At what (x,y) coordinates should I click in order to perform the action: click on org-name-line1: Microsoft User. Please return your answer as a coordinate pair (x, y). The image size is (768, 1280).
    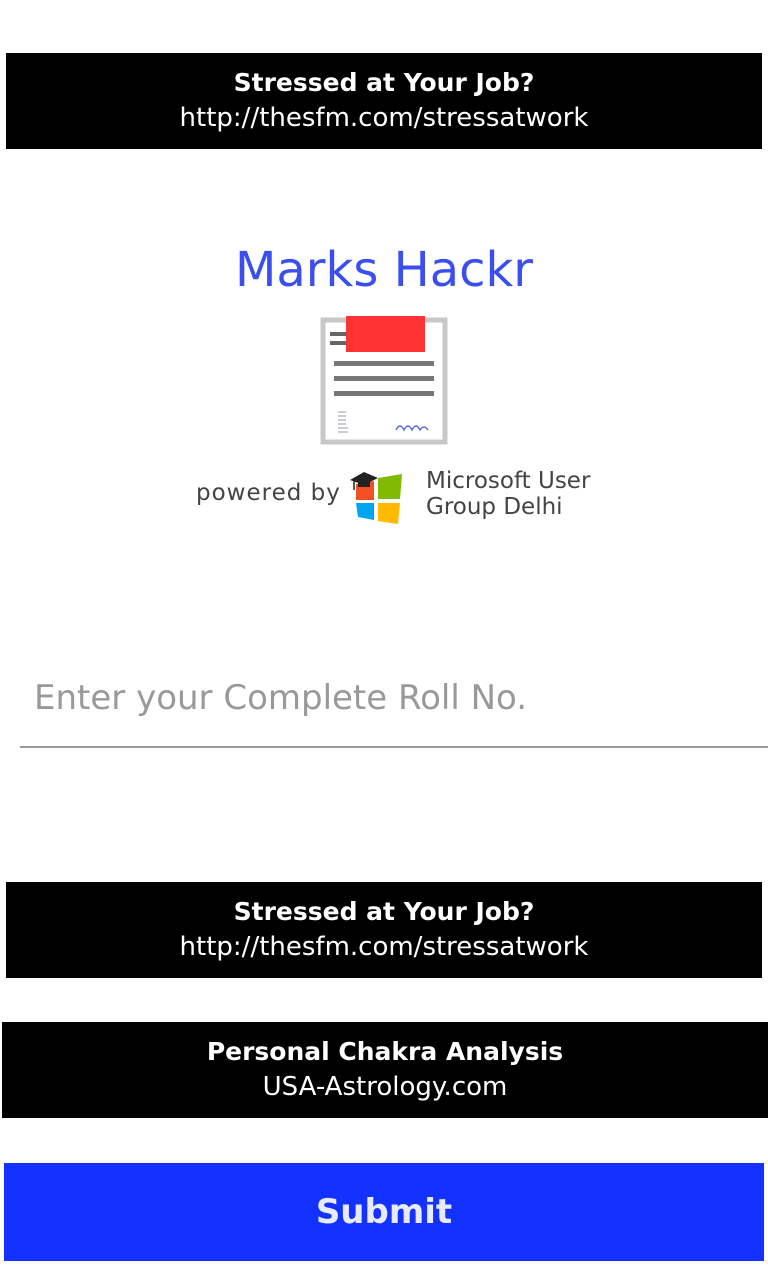
    Looking at the image, I should click on (508, 481).